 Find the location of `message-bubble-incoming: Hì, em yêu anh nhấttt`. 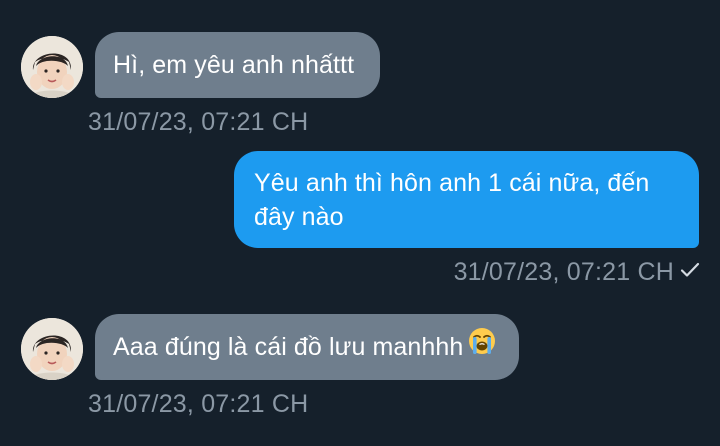

message-bubble-incoming: Hì, em yêu anh nhấttt is located at coordinates (238, 65).